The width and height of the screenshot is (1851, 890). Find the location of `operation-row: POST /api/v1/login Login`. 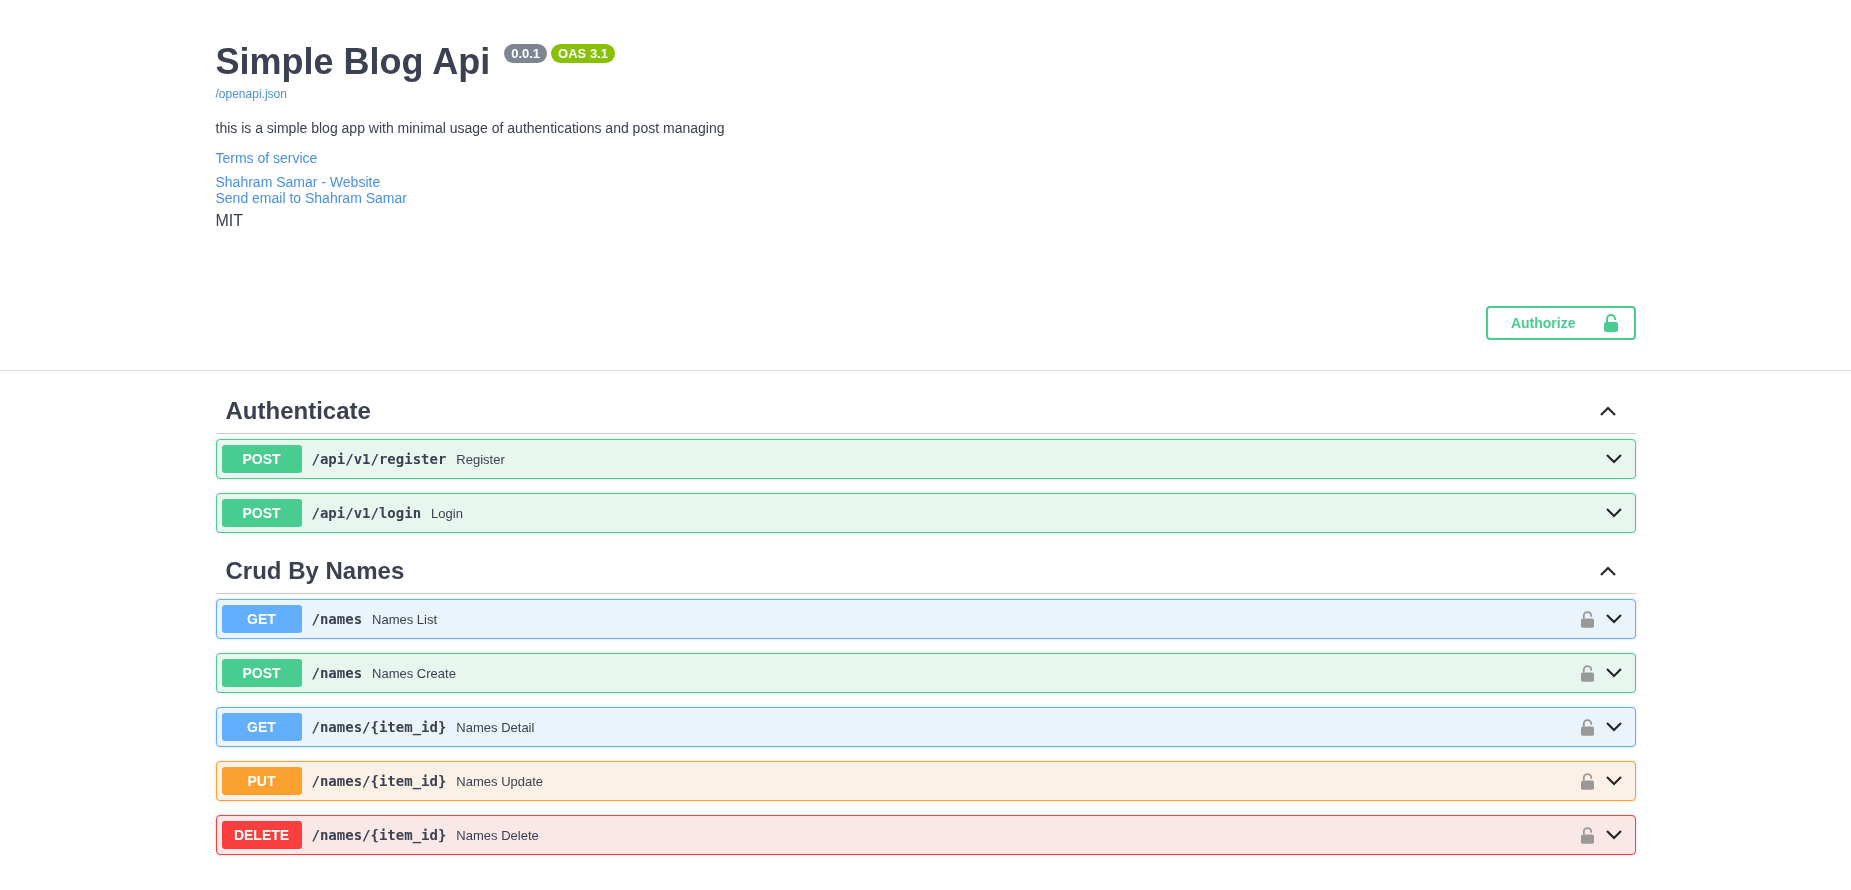

operation-row: POST /api/v1/login Login is located at coordinates (925, 513).